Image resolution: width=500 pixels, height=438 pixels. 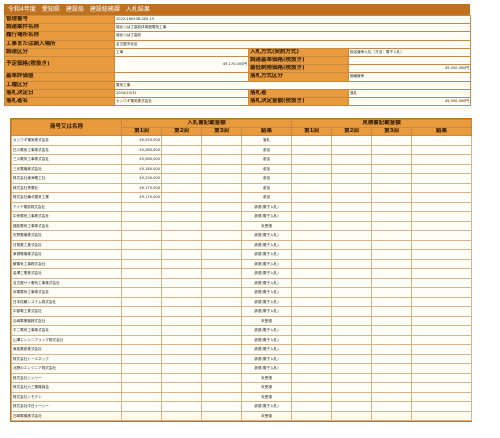 What do you see at coordinates (242, 235) in the screenshot?
I see `table-row: 矢野電機株式会社 辞退(電子入札)` at bounding box center [242, 235].